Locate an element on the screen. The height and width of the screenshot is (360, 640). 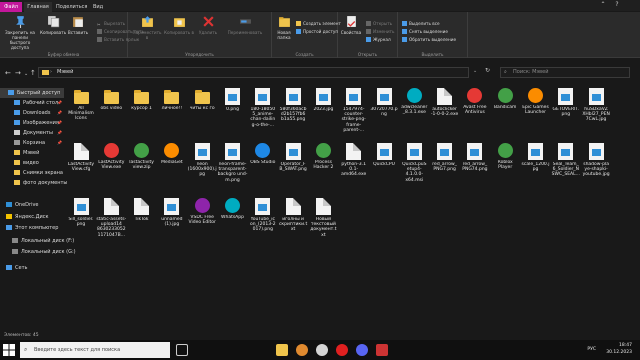
sidebar-item: видео is located at coordinates (32, 163).